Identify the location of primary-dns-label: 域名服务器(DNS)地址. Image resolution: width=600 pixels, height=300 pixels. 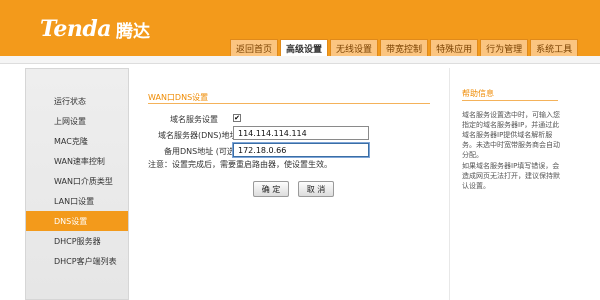
(198, 135).